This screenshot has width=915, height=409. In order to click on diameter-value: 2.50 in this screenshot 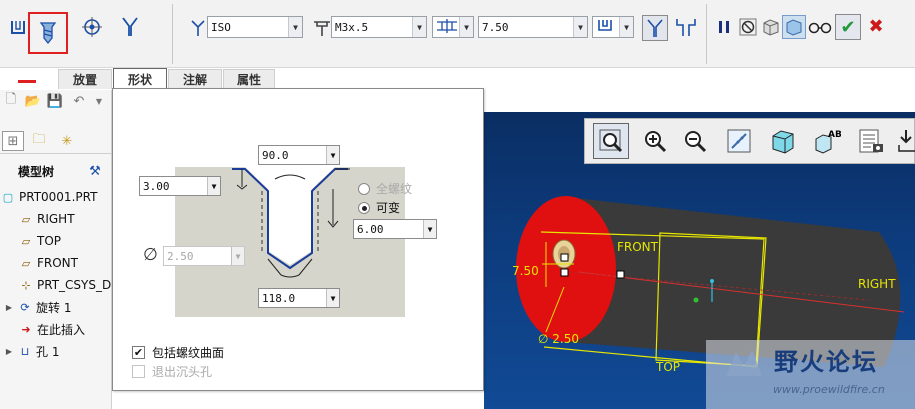, I will do `click(180, 256)`.